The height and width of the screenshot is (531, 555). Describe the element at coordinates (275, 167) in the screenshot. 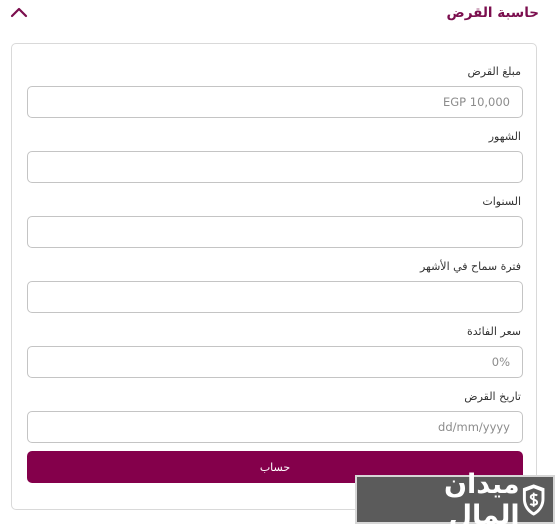

I see `months-input` at that location.